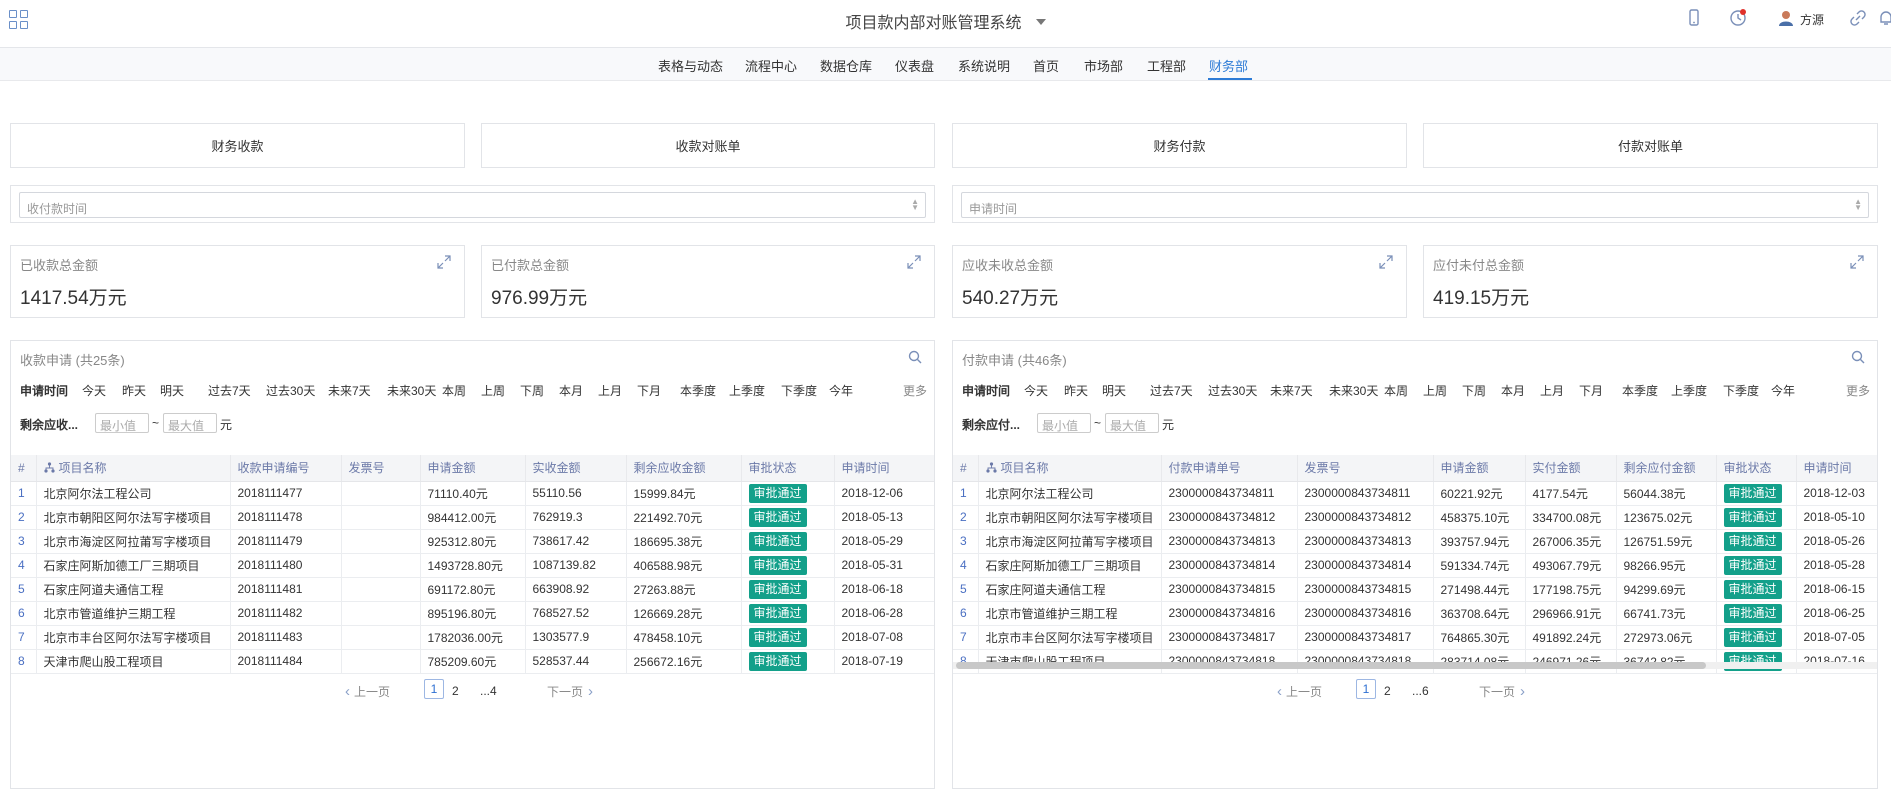 This screenshot has height=790, width=1891. What do you see at coordinates (1420, 691) in the screenshot?
I see `page-number: ...6` at bounding box center [1420, 691].